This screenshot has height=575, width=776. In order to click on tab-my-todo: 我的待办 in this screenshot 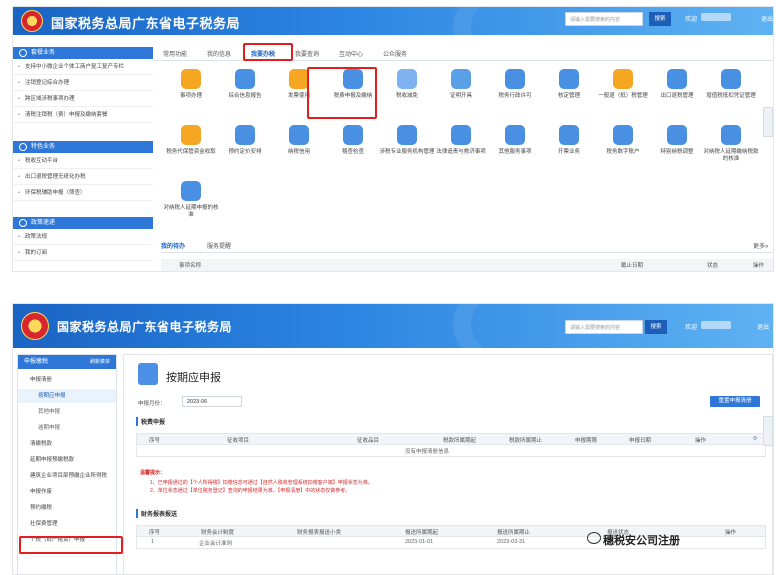, I will do `click(173, 245)`.